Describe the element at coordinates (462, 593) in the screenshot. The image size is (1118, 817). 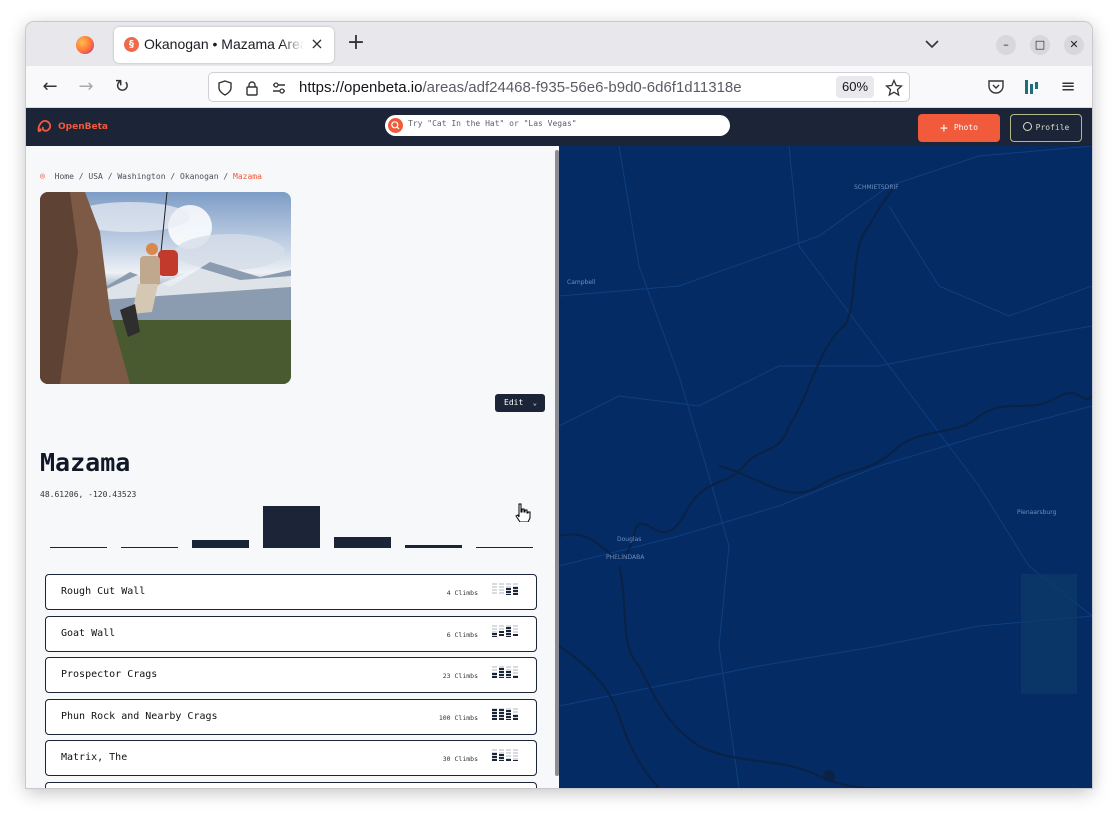
I see `subarea-climb-count: 4 Climbs` at that location.